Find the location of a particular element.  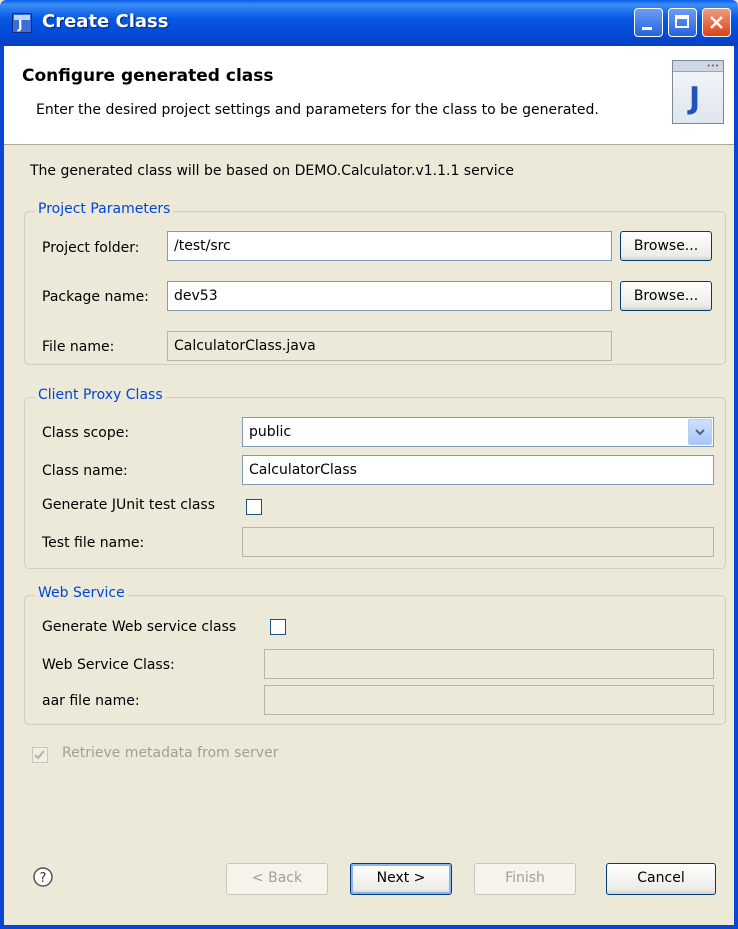

project-folder-label: Project folder: is located at coordinates (91, 248).